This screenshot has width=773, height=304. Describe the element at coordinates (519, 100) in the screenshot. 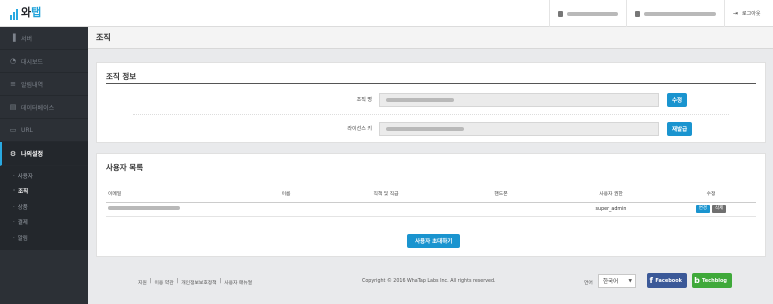

I see `org-name-input` at that location.